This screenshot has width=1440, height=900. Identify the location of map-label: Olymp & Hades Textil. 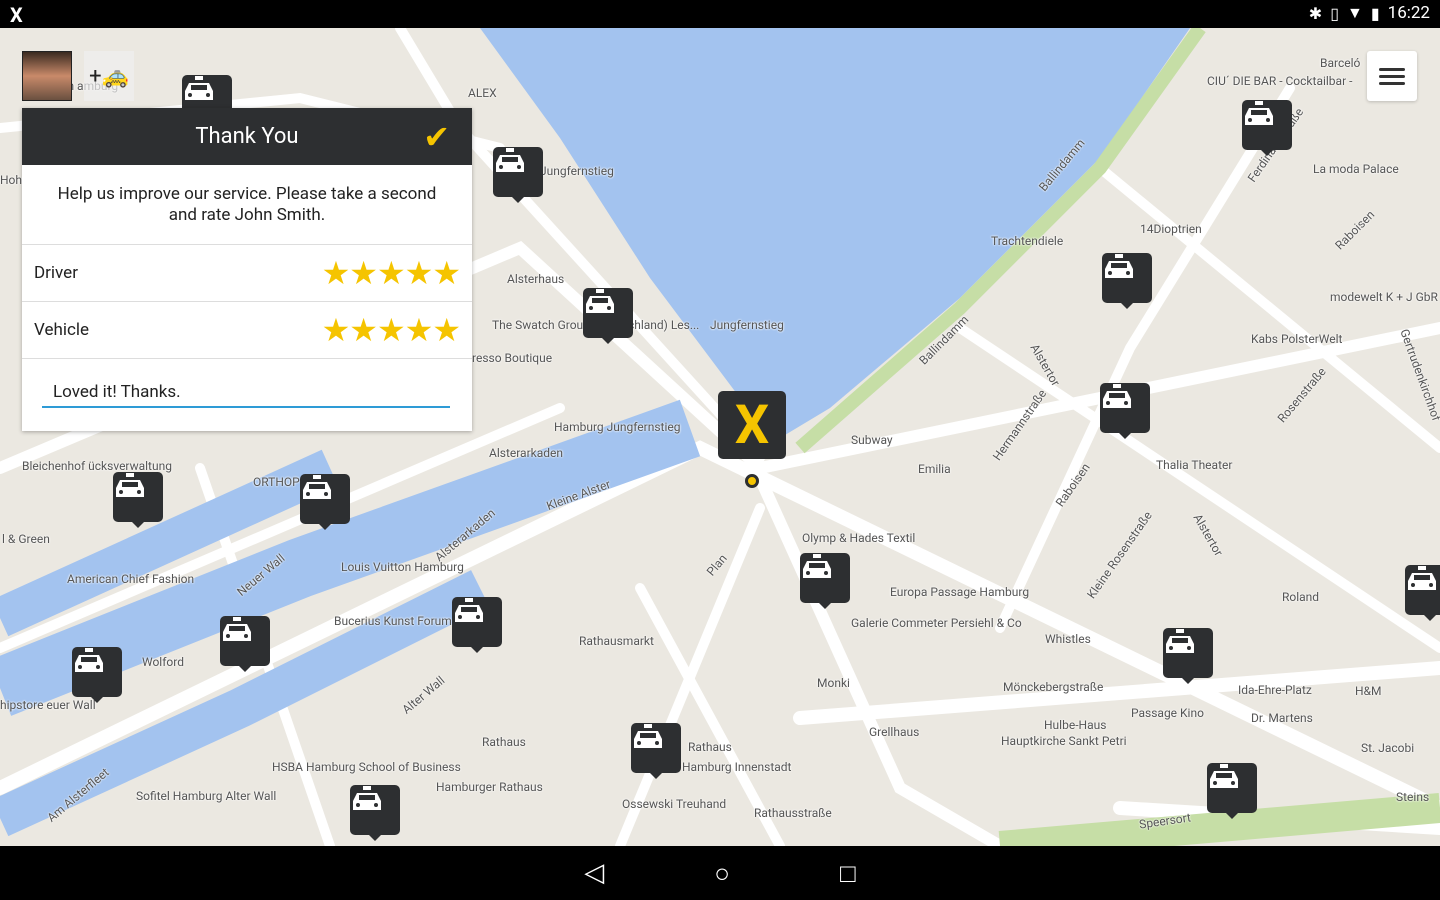
(858, 538).